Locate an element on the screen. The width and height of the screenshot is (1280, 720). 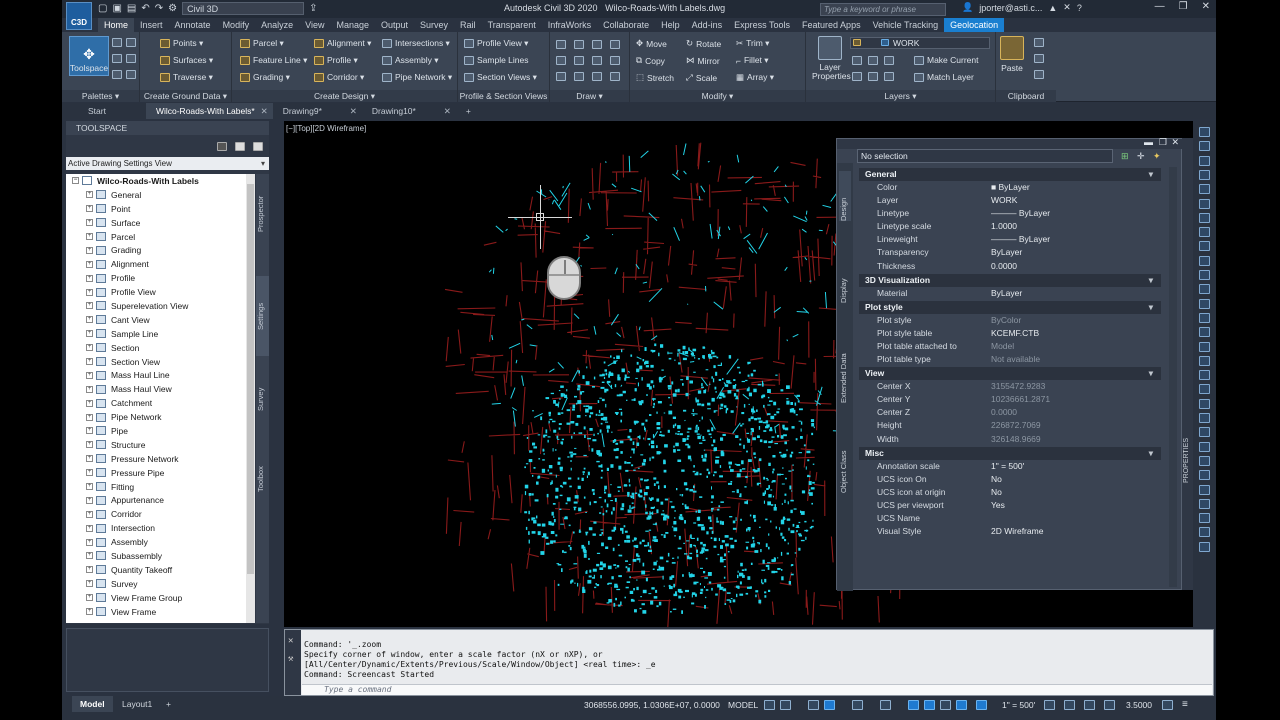
layers-title: Layers ▾ is located at coordinates (900, 96).